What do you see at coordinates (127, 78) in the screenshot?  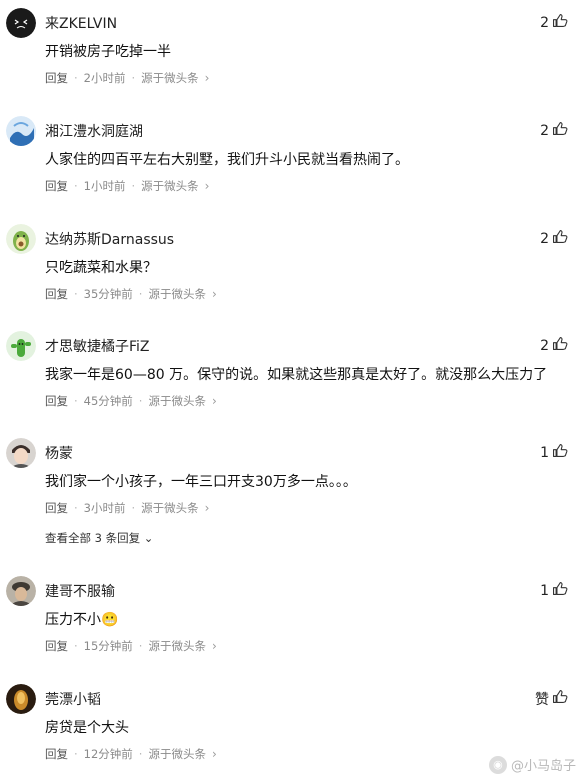 I see `comment-meta: 回复 · 2小时前 · 源于微头条 ›` at bounding box center [127, 78].